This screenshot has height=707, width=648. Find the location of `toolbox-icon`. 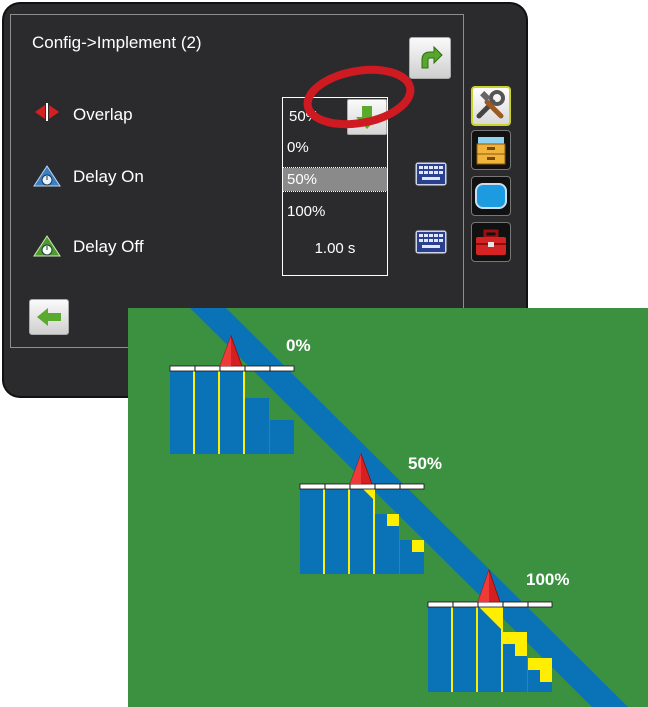

toolbox-icon is located at coordinates (491, 242).